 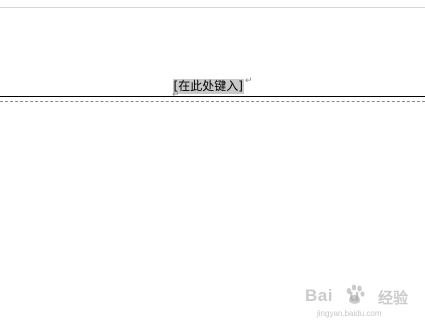 I want to click on watermark-url: jingyan.baidu.com, so click(x=349, y=313).